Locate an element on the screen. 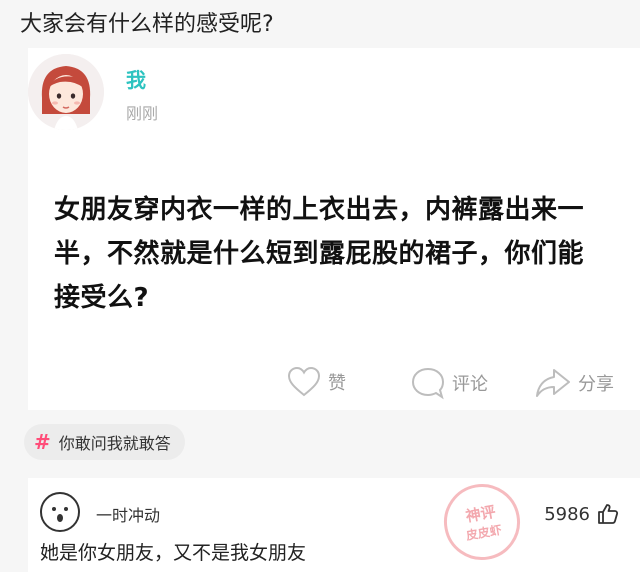 The height and width of the screenshot is (572, 640). heart-icon is located at coordinates (304, 381).